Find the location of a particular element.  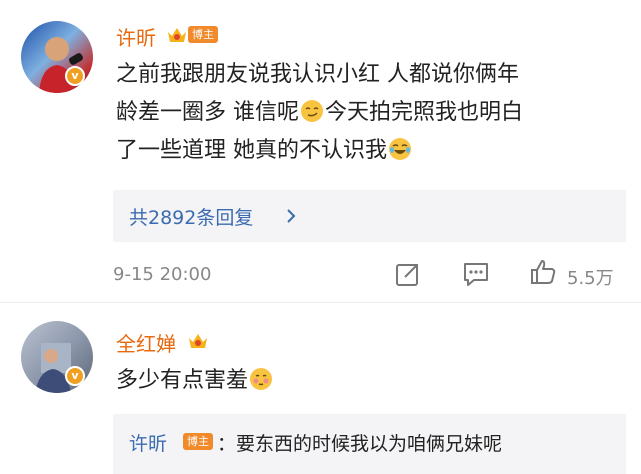

reply-username: 许昕 is located at coordinates (148, 442).